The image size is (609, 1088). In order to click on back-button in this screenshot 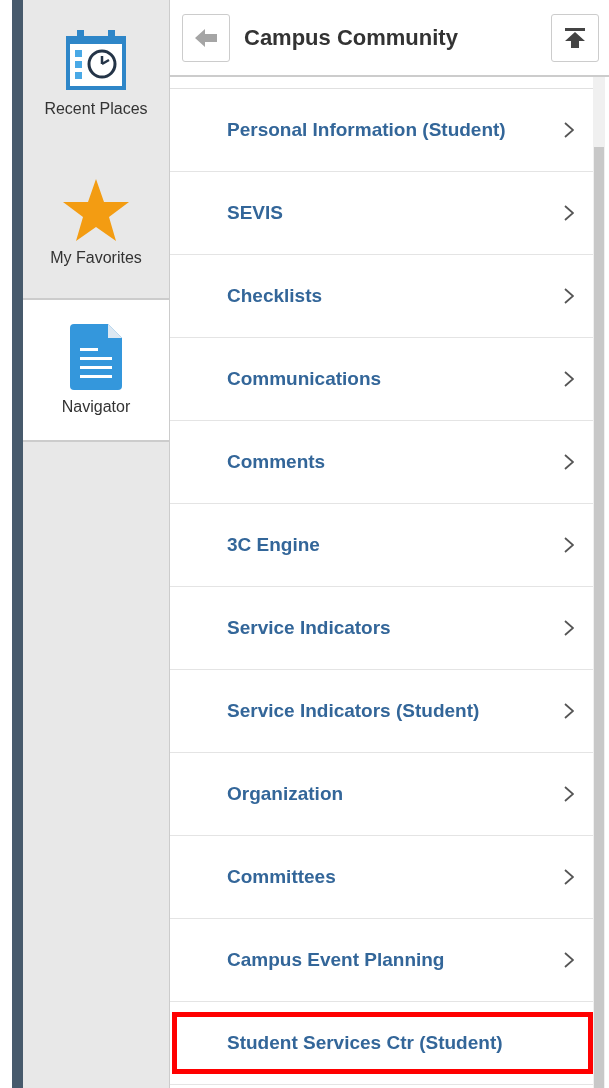, I will do `click(206, 37)`.